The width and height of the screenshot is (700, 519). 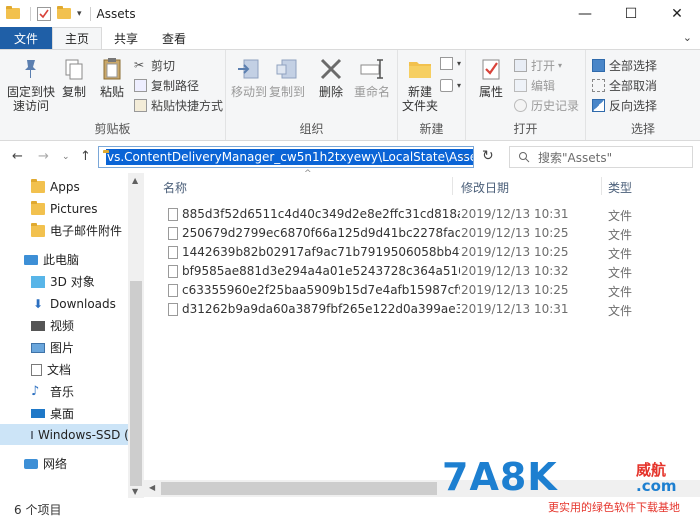 What do you see at coordinates (126, 38) in the screenshot?
I see `tab-share: 共享` at bounding box center [126, 38].